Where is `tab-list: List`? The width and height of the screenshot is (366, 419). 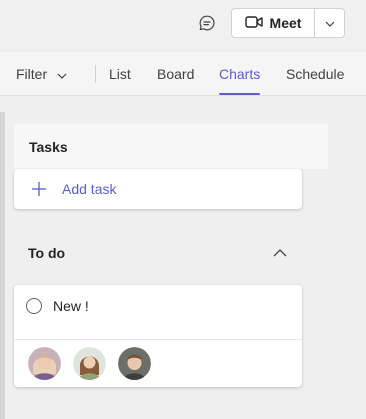 tab-list: List is located at coordinates (120, 73).